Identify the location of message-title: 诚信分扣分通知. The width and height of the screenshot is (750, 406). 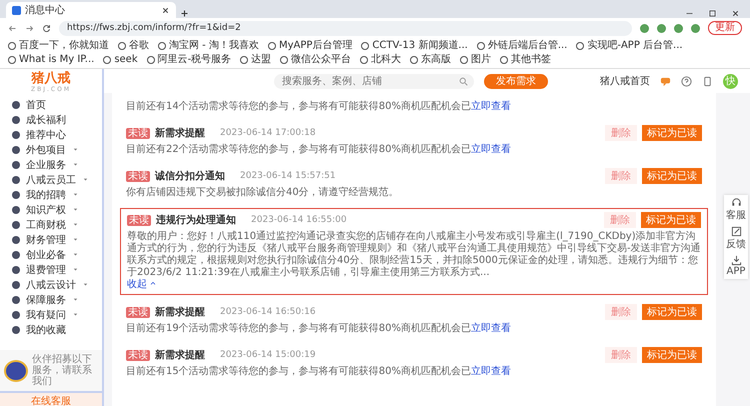
(190, 176).